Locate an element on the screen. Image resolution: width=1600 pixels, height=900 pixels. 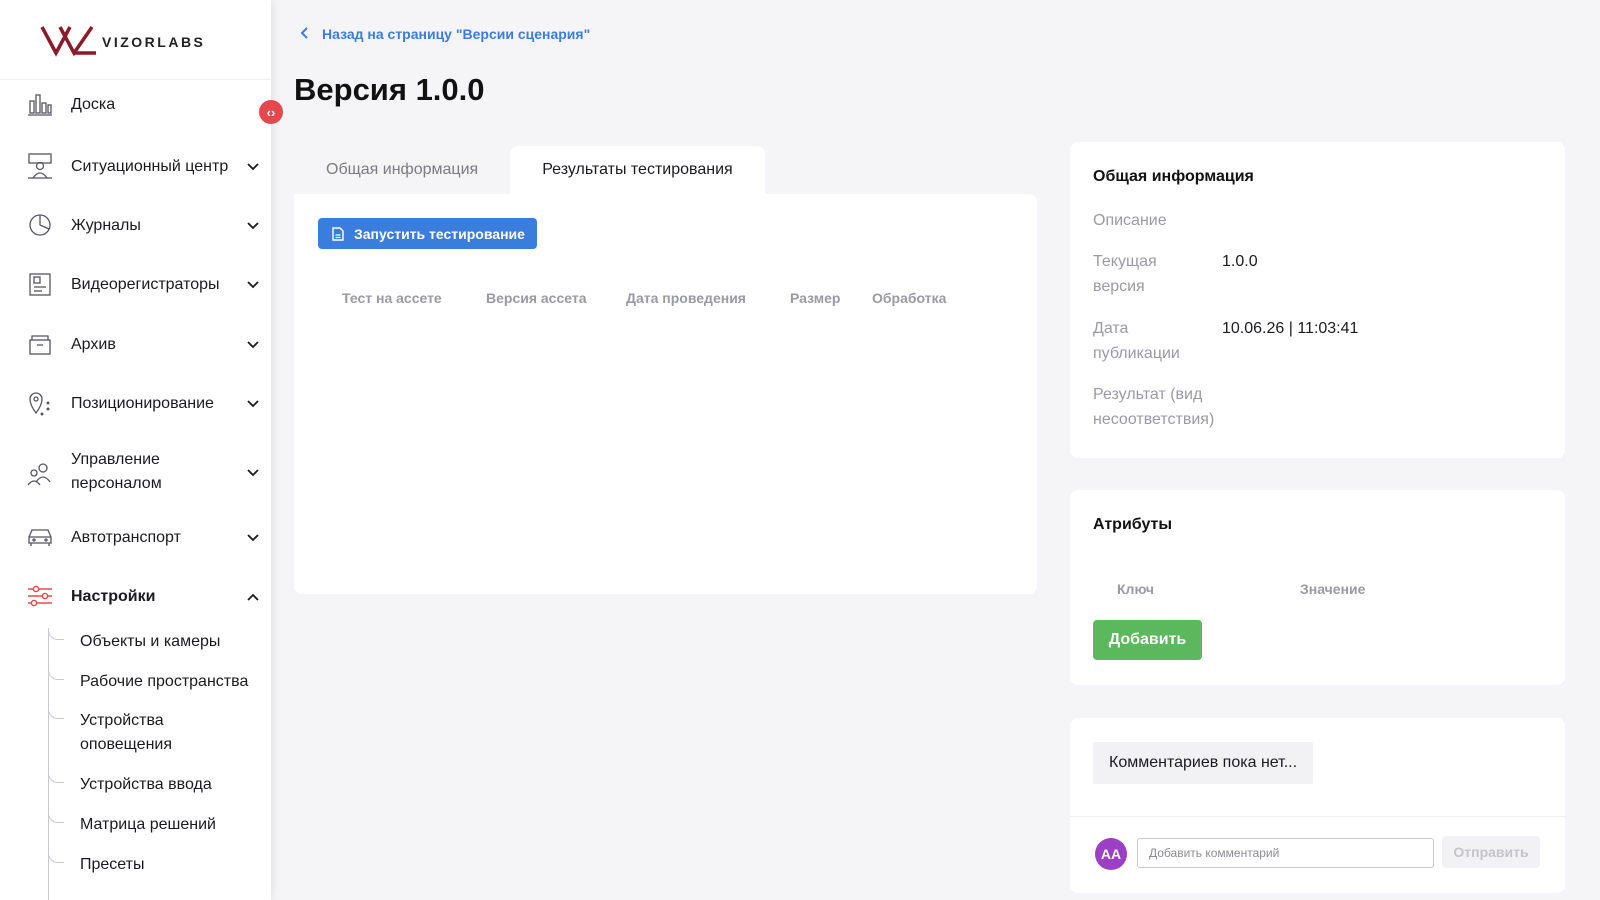
send-comment-button: Отправить is located at coordinates (1491, 852).